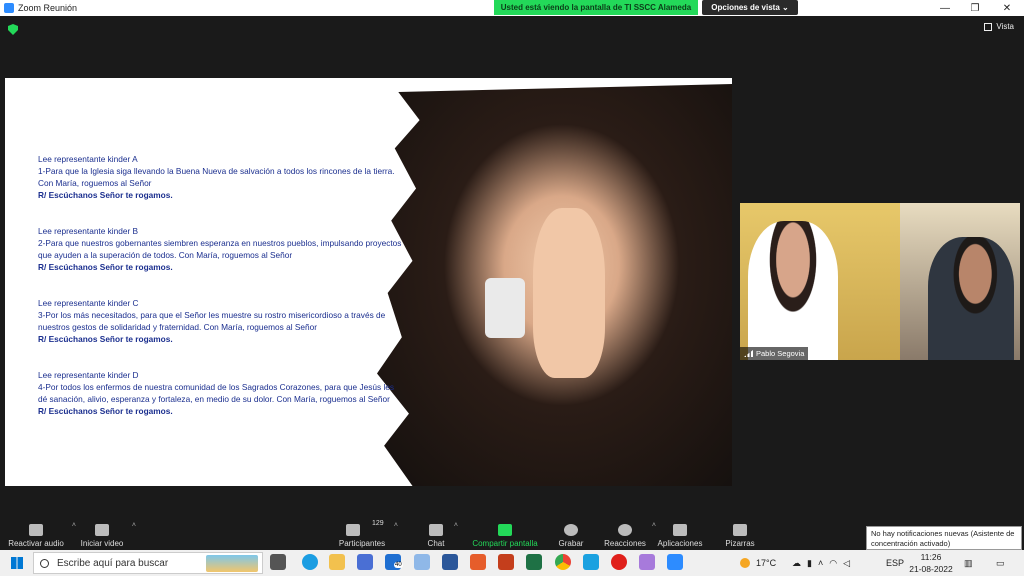  What do you see at coordinates (506, 562) in the screenshot?
I see `powerpoint-icon` at bounding box center [506, 562].